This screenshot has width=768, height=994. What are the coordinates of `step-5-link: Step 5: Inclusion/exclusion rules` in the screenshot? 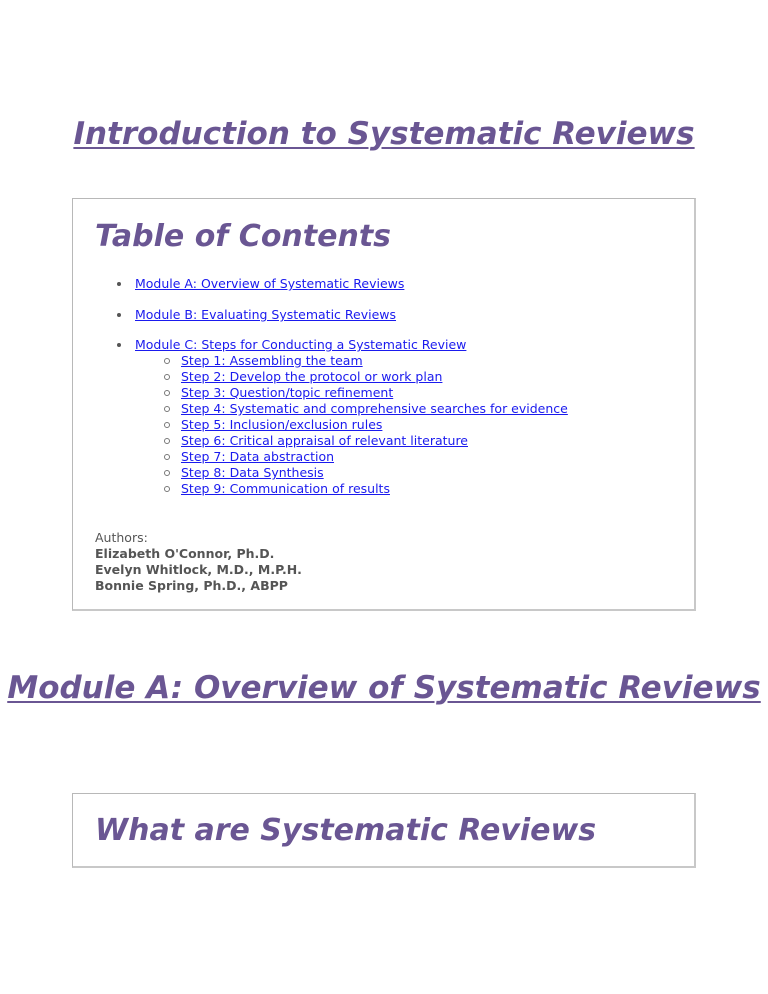 It's located at (281, 425).